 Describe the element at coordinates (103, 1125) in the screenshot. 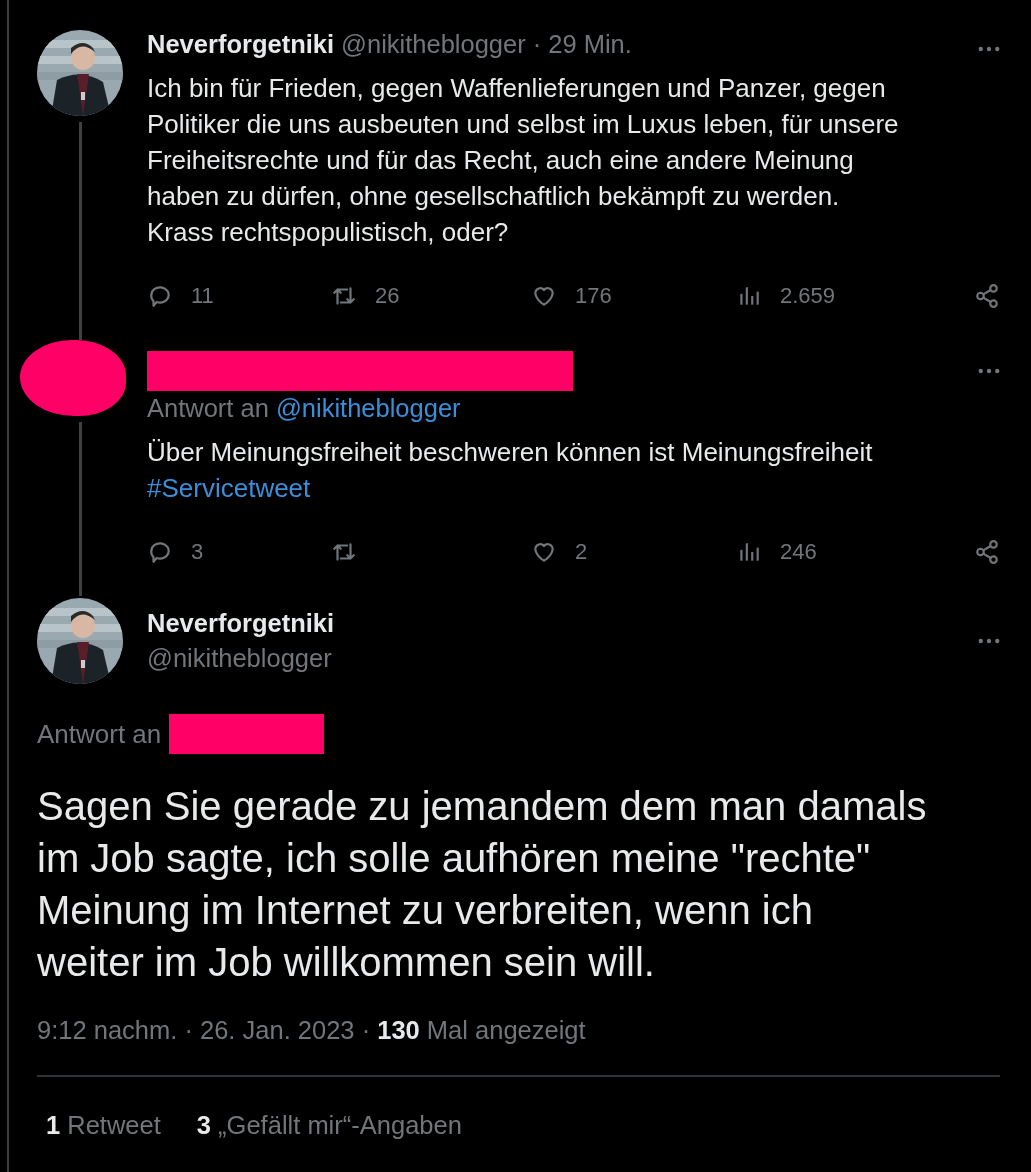

I see `engagement-stat: 1 Retweet` at that location.